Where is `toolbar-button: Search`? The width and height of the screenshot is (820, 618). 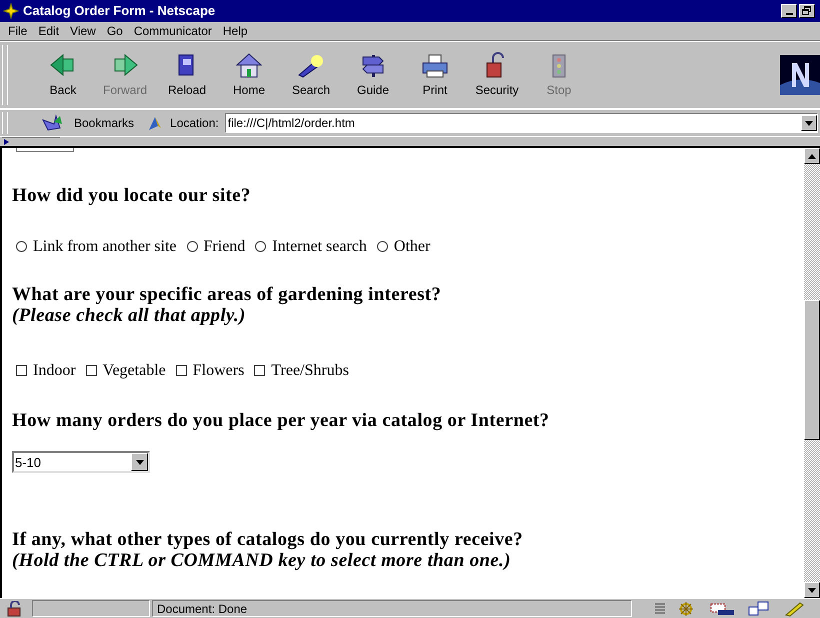
toolbar-button: Search is located at coordinates (311, 75).